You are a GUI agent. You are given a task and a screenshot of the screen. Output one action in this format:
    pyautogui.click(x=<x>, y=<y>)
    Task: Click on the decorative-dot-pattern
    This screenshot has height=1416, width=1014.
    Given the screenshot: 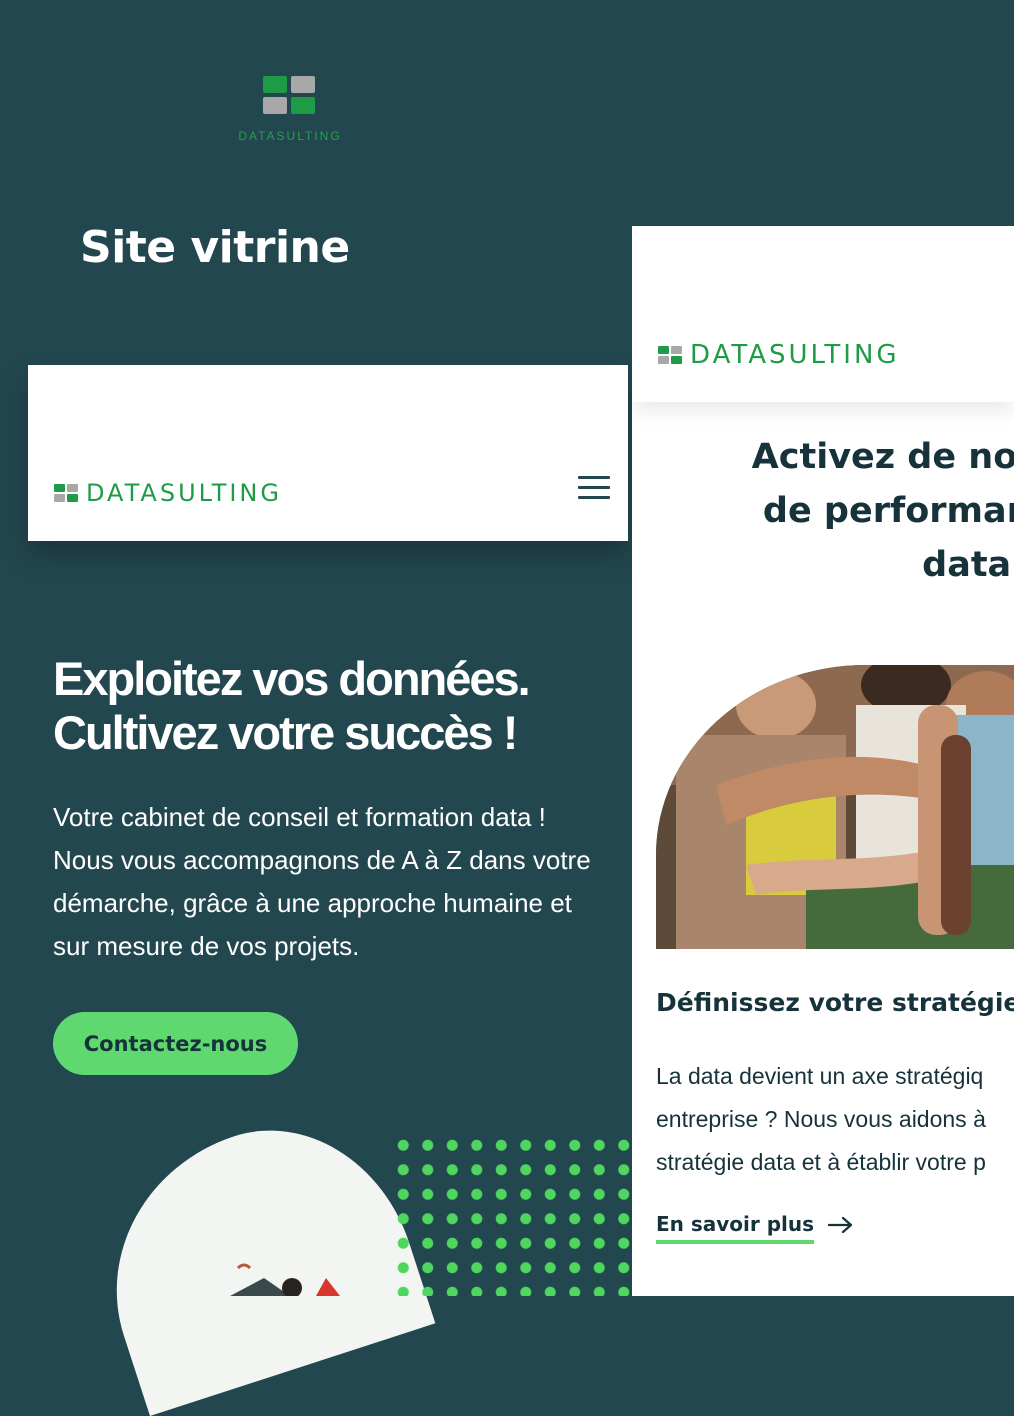 What is the action you would take?
    pyautogui.click(x=512, y=1215)
    